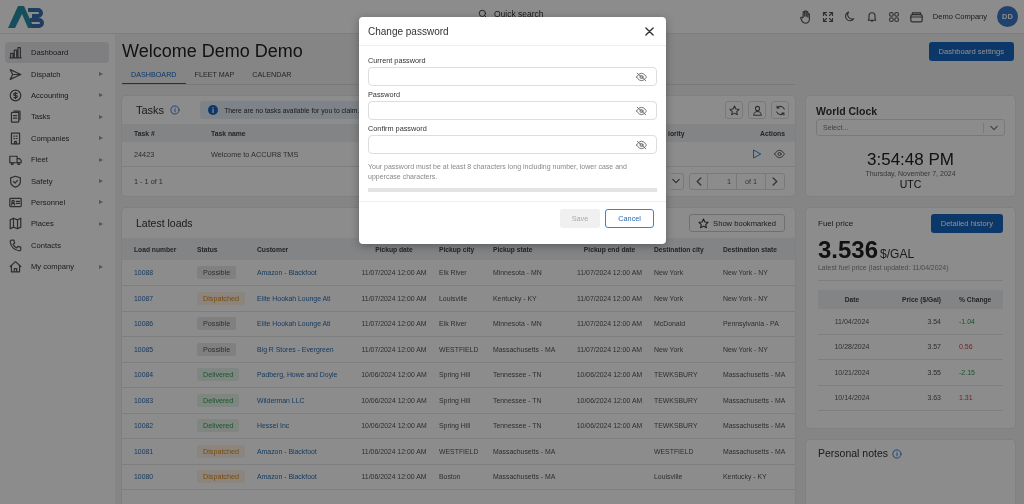 The height and width of the screenshot is (504, 1024). What do you see at coordinates (519, 14) in the screenshot?
I see `search-field: Quick search` at bounding box center [519, 14].